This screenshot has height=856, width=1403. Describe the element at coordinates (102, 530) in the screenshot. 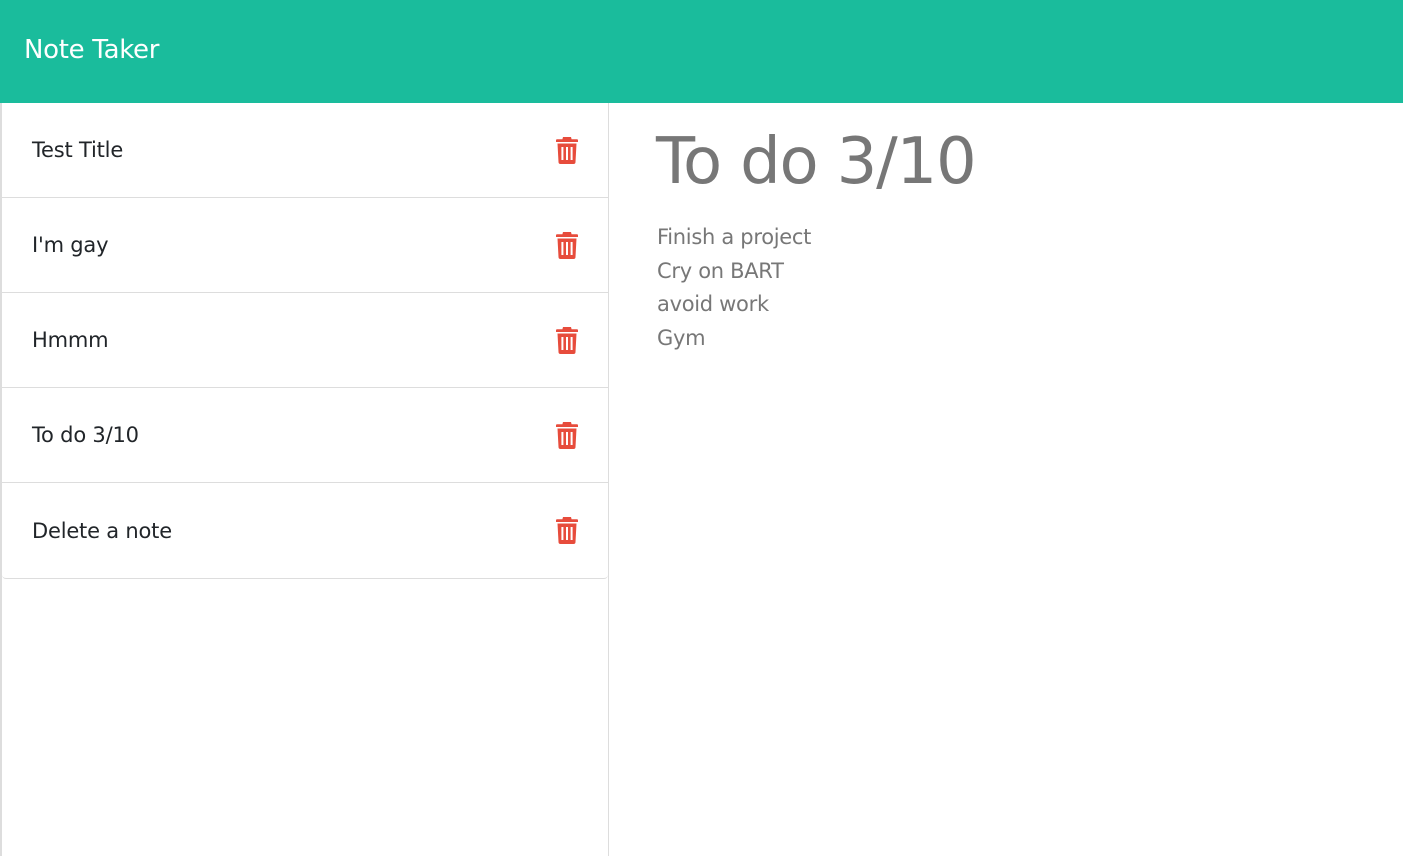

I see `note-list-item-title: Delete a note` at that location.